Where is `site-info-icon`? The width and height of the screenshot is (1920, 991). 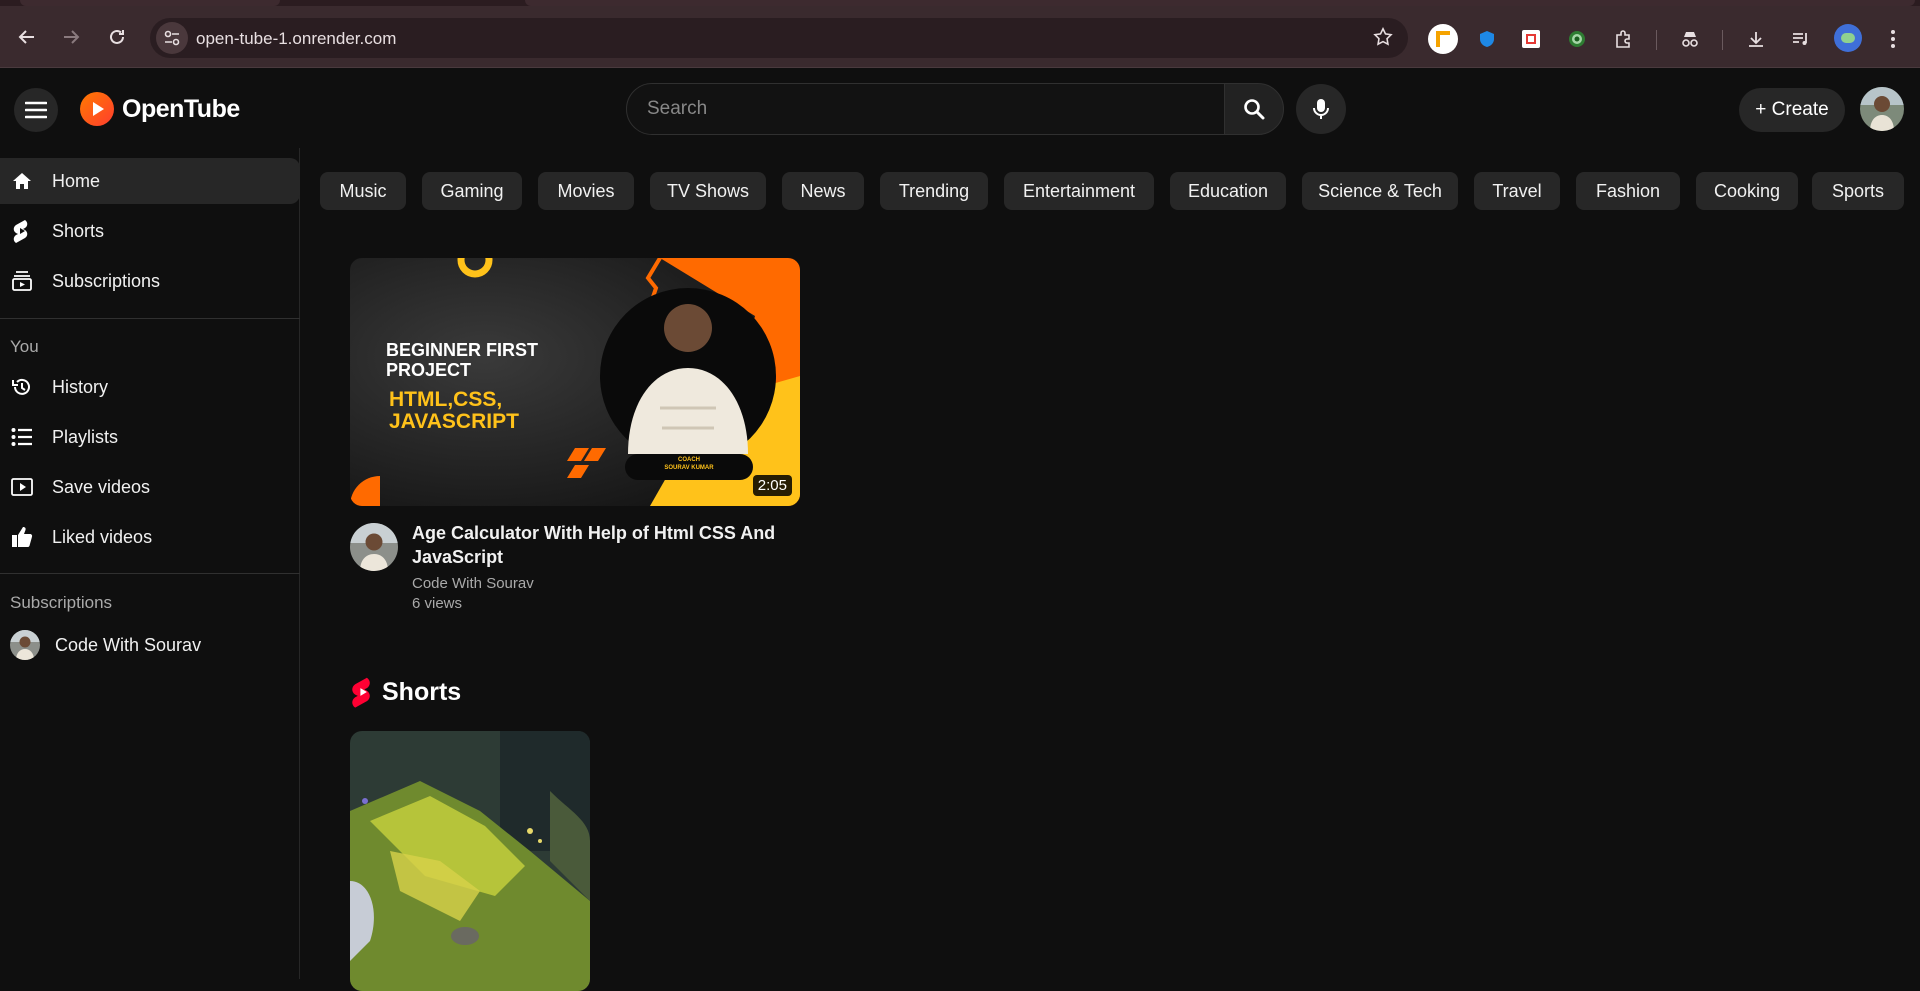 site-info-icon is located at coordinates (172, 38).